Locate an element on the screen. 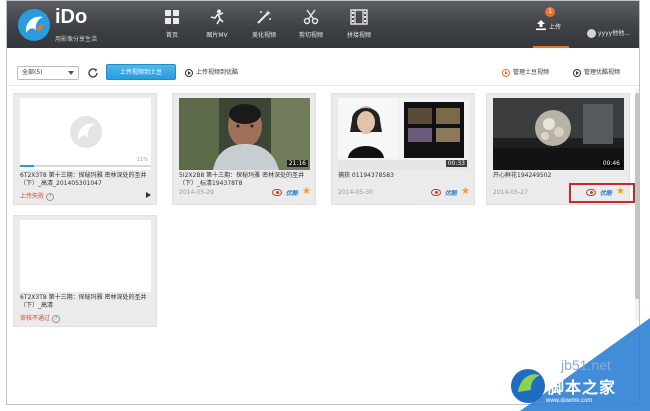 This screenshot has height=411, width=650. home-grid-icon is located at coordinates (172, 17).